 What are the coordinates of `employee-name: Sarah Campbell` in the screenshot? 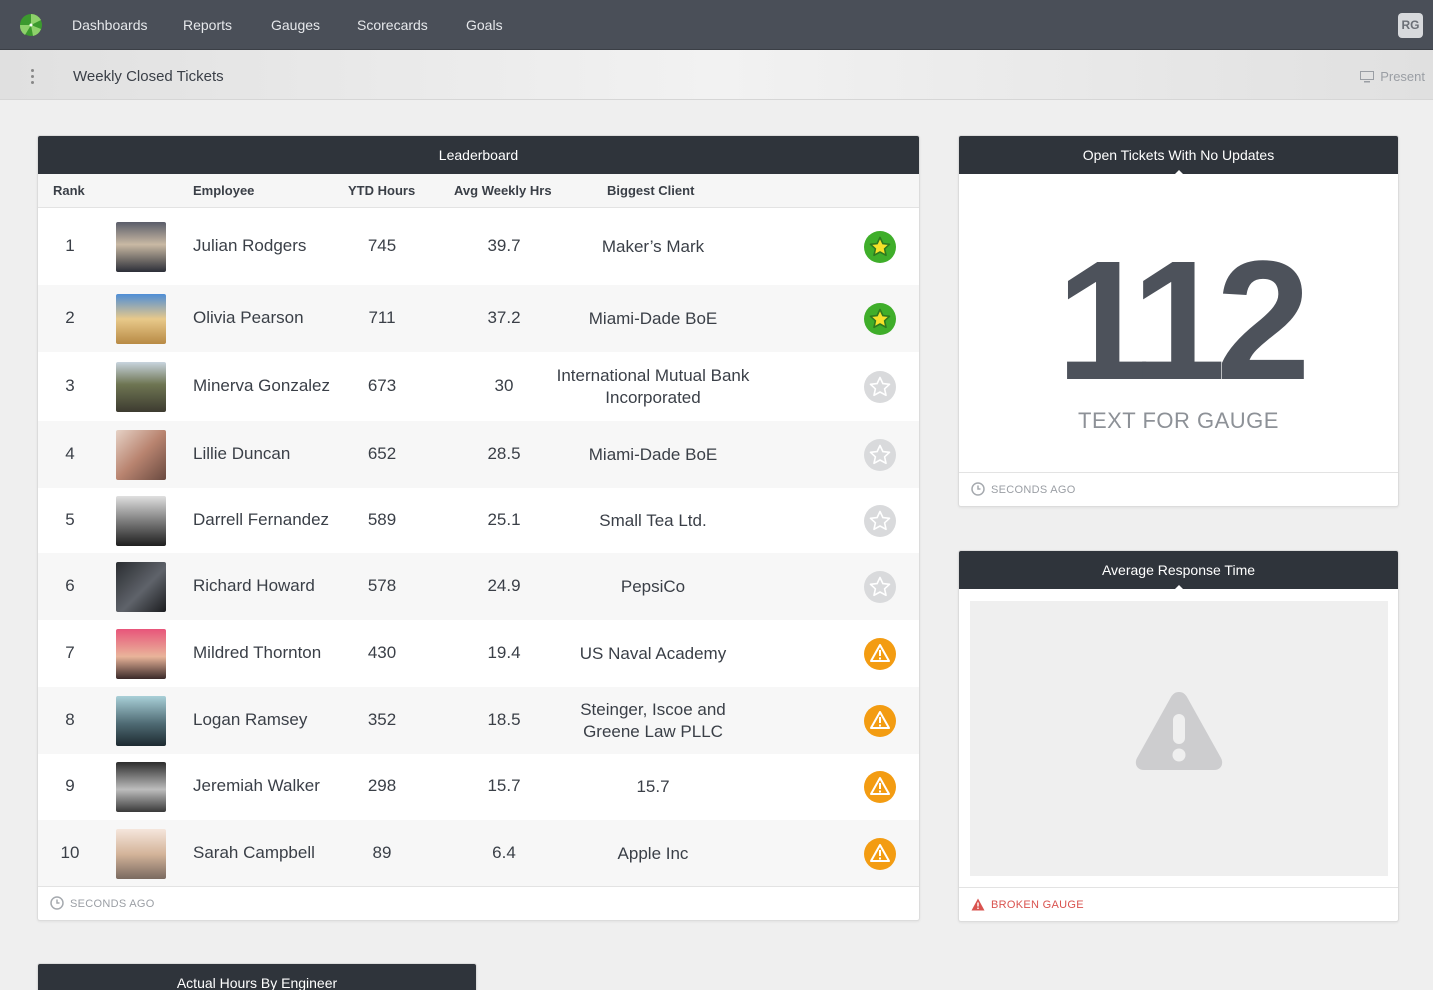 It's located at (254, 852).